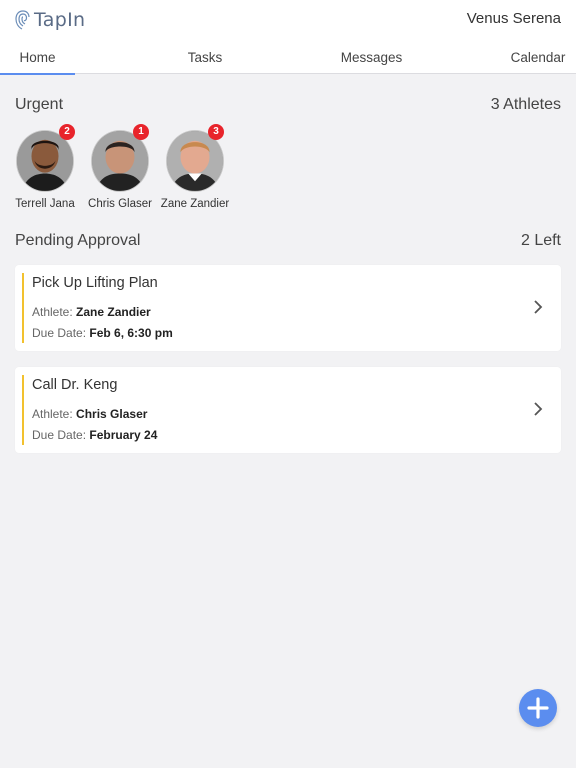  What do you see at coordinates (514, 18) in the screenshot?
I see `user-name: Venus Serena` at bounding box center [514, 18].